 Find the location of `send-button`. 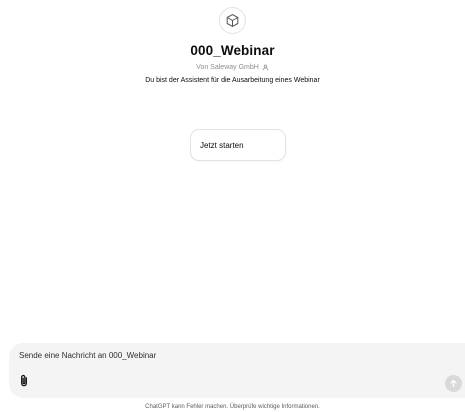

send-button is located at coordinates (453, 383).